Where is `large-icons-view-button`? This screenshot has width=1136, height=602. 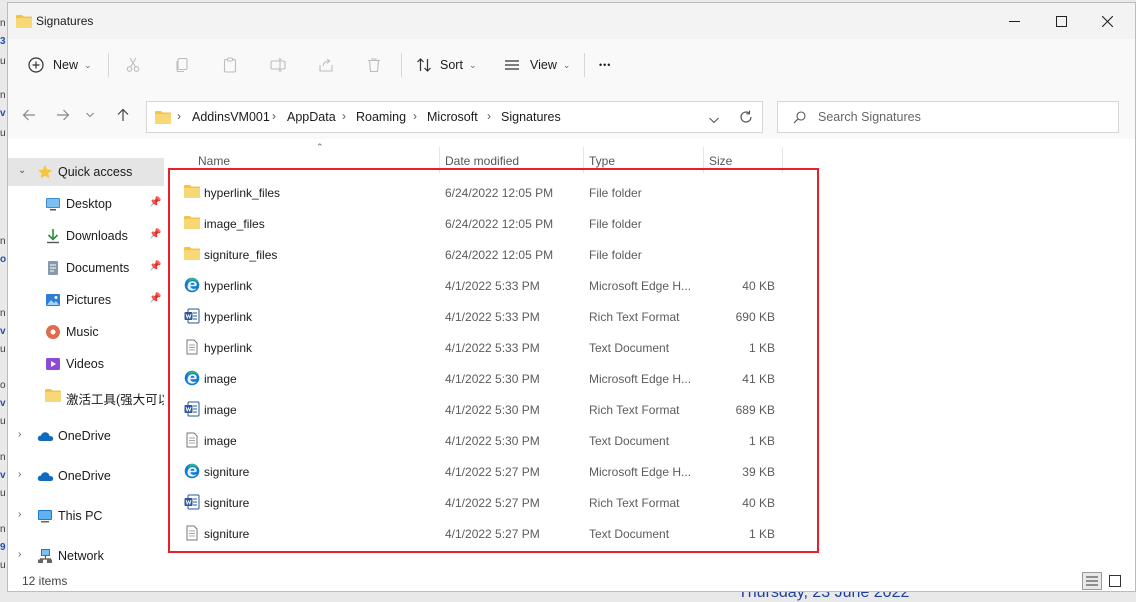 large-icons-view-button is located at coordinates (1115, 581).